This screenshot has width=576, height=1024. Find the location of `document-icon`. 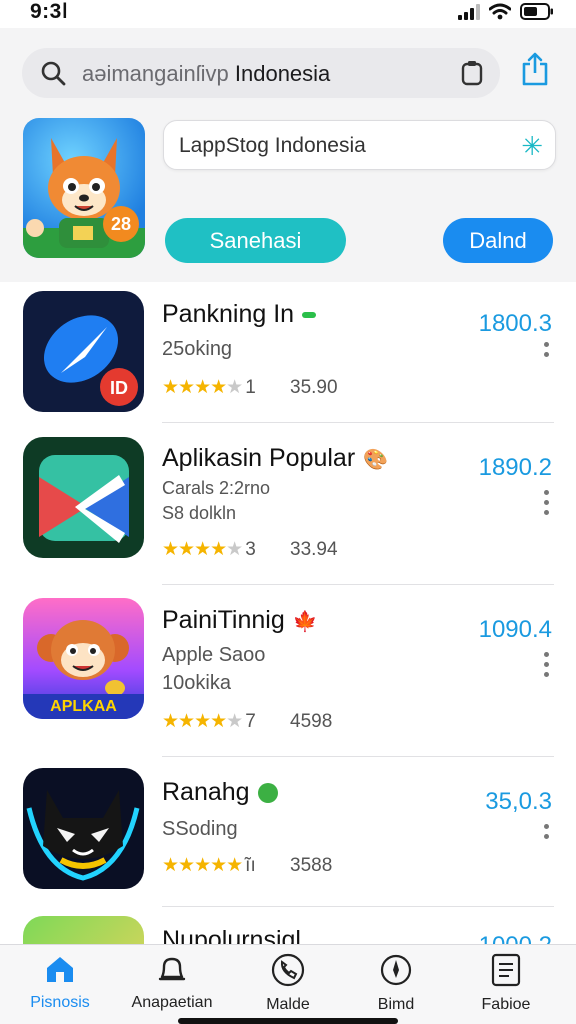

document-icon is located at coordinates (506, 970).